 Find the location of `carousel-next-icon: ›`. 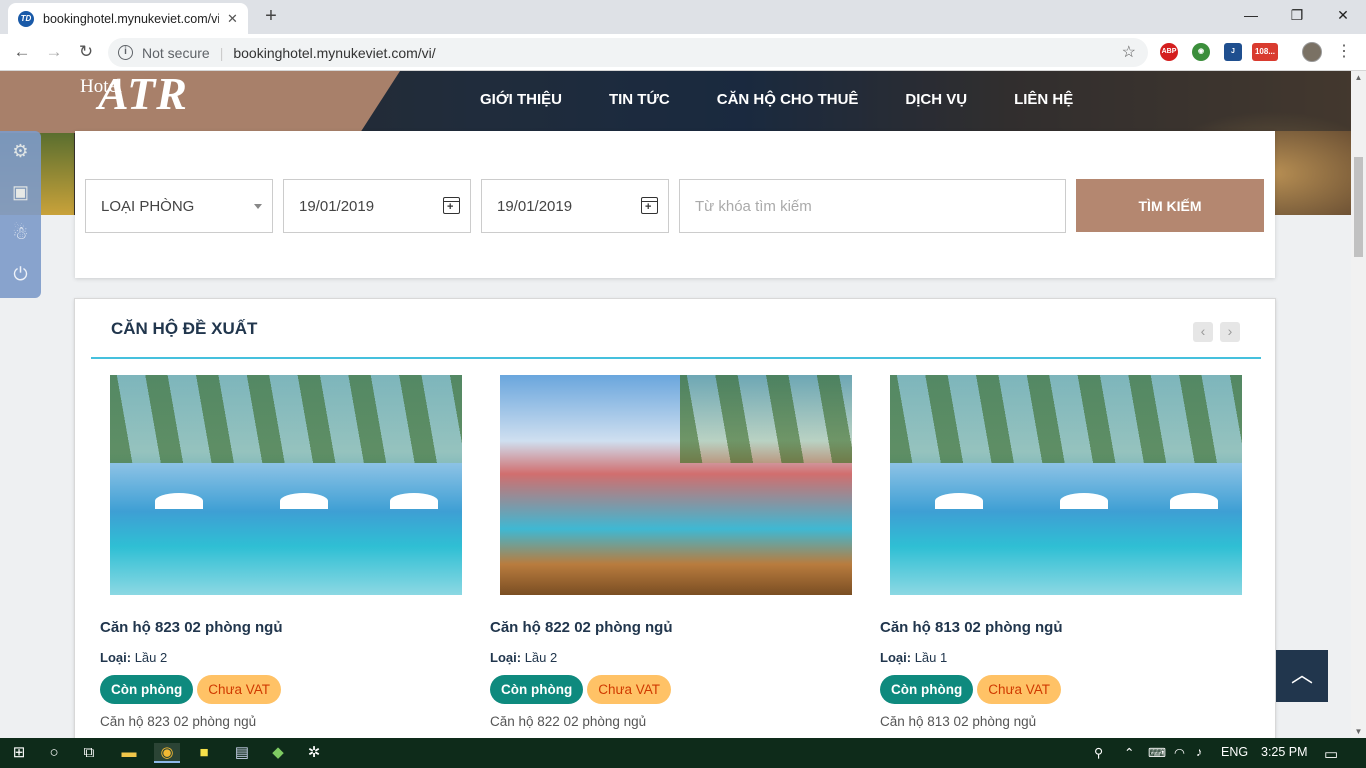

carousel-next-icon: › is located at coordinates (1230, 332).